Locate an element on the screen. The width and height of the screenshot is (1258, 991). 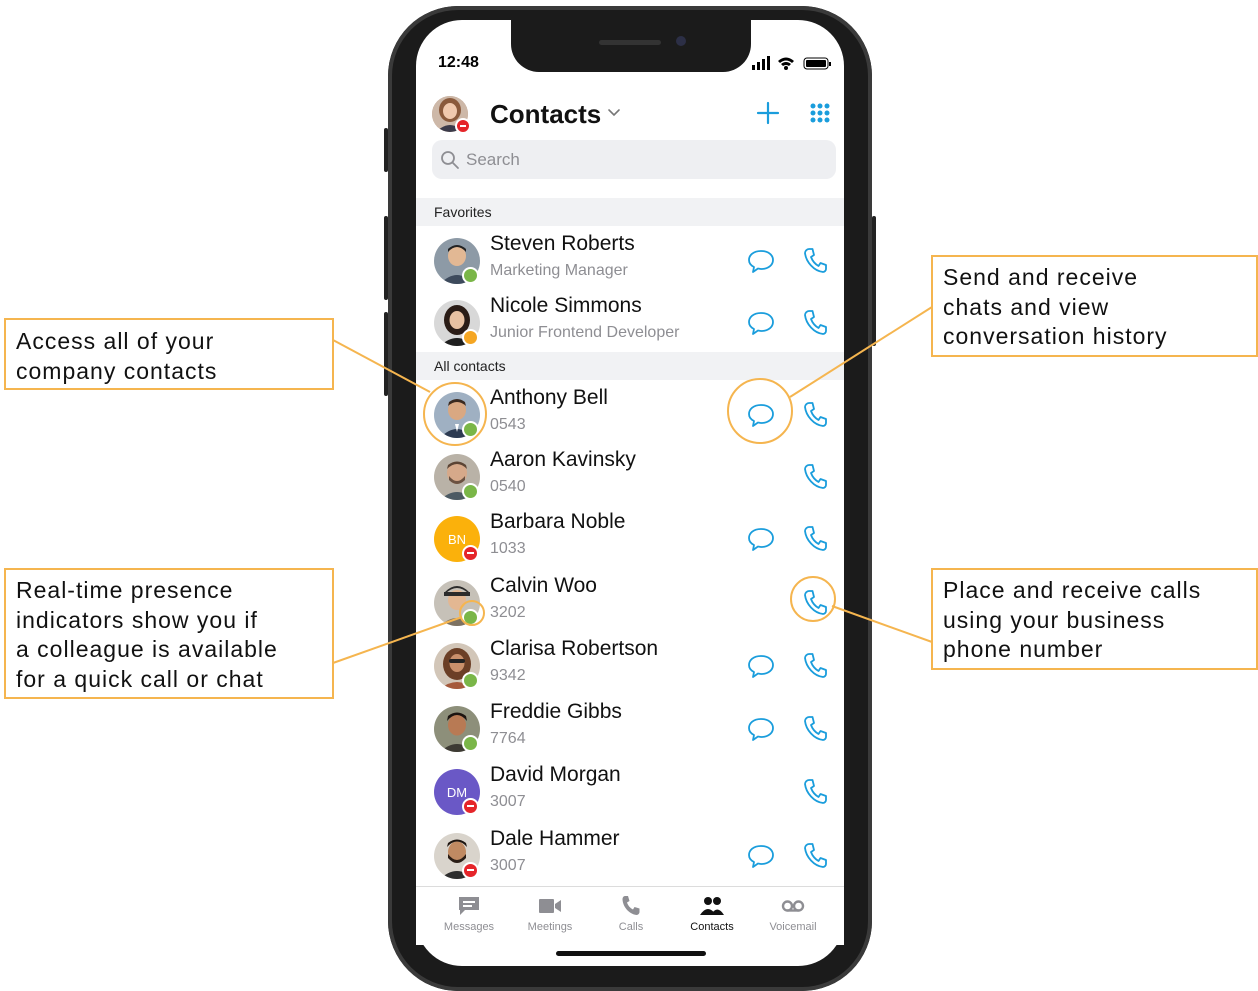
contact-subtitle: 3202 is located at coordinates (508, 612).